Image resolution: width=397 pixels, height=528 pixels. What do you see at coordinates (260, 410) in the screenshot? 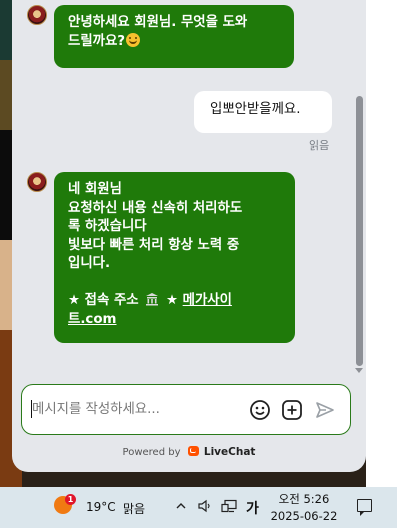
I see `emoji-icon` at bounding box center [260, 410].